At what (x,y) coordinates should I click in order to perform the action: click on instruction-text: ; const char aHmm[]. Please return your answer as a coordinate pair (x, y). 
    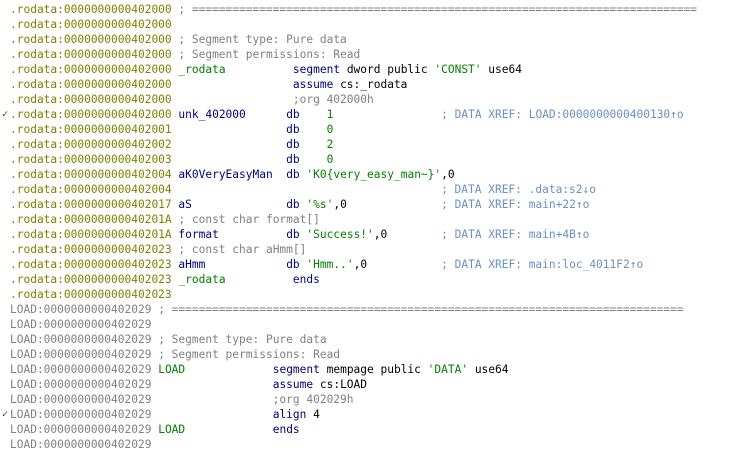
    Looking at the image, I should click on (239, 249).